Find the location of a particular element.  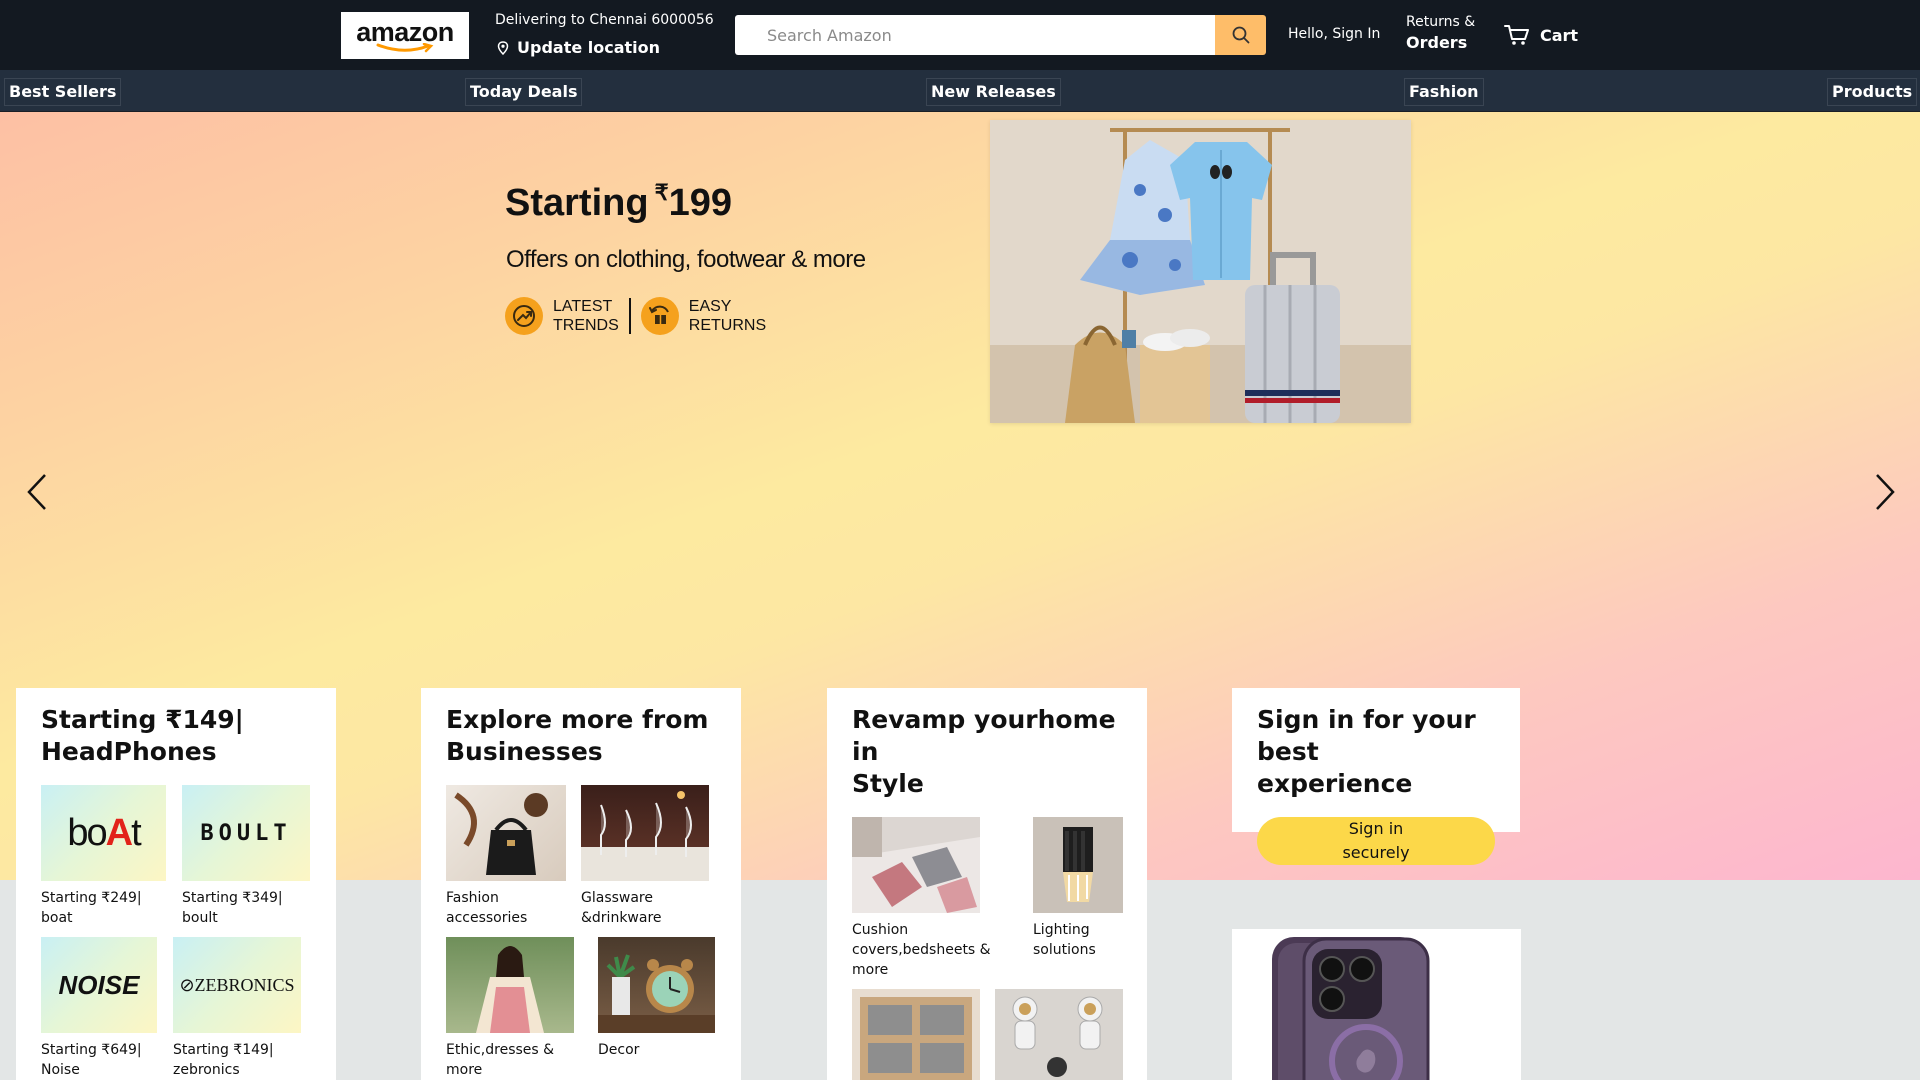

chevron-left-icon is located at coordinates (36, 492).